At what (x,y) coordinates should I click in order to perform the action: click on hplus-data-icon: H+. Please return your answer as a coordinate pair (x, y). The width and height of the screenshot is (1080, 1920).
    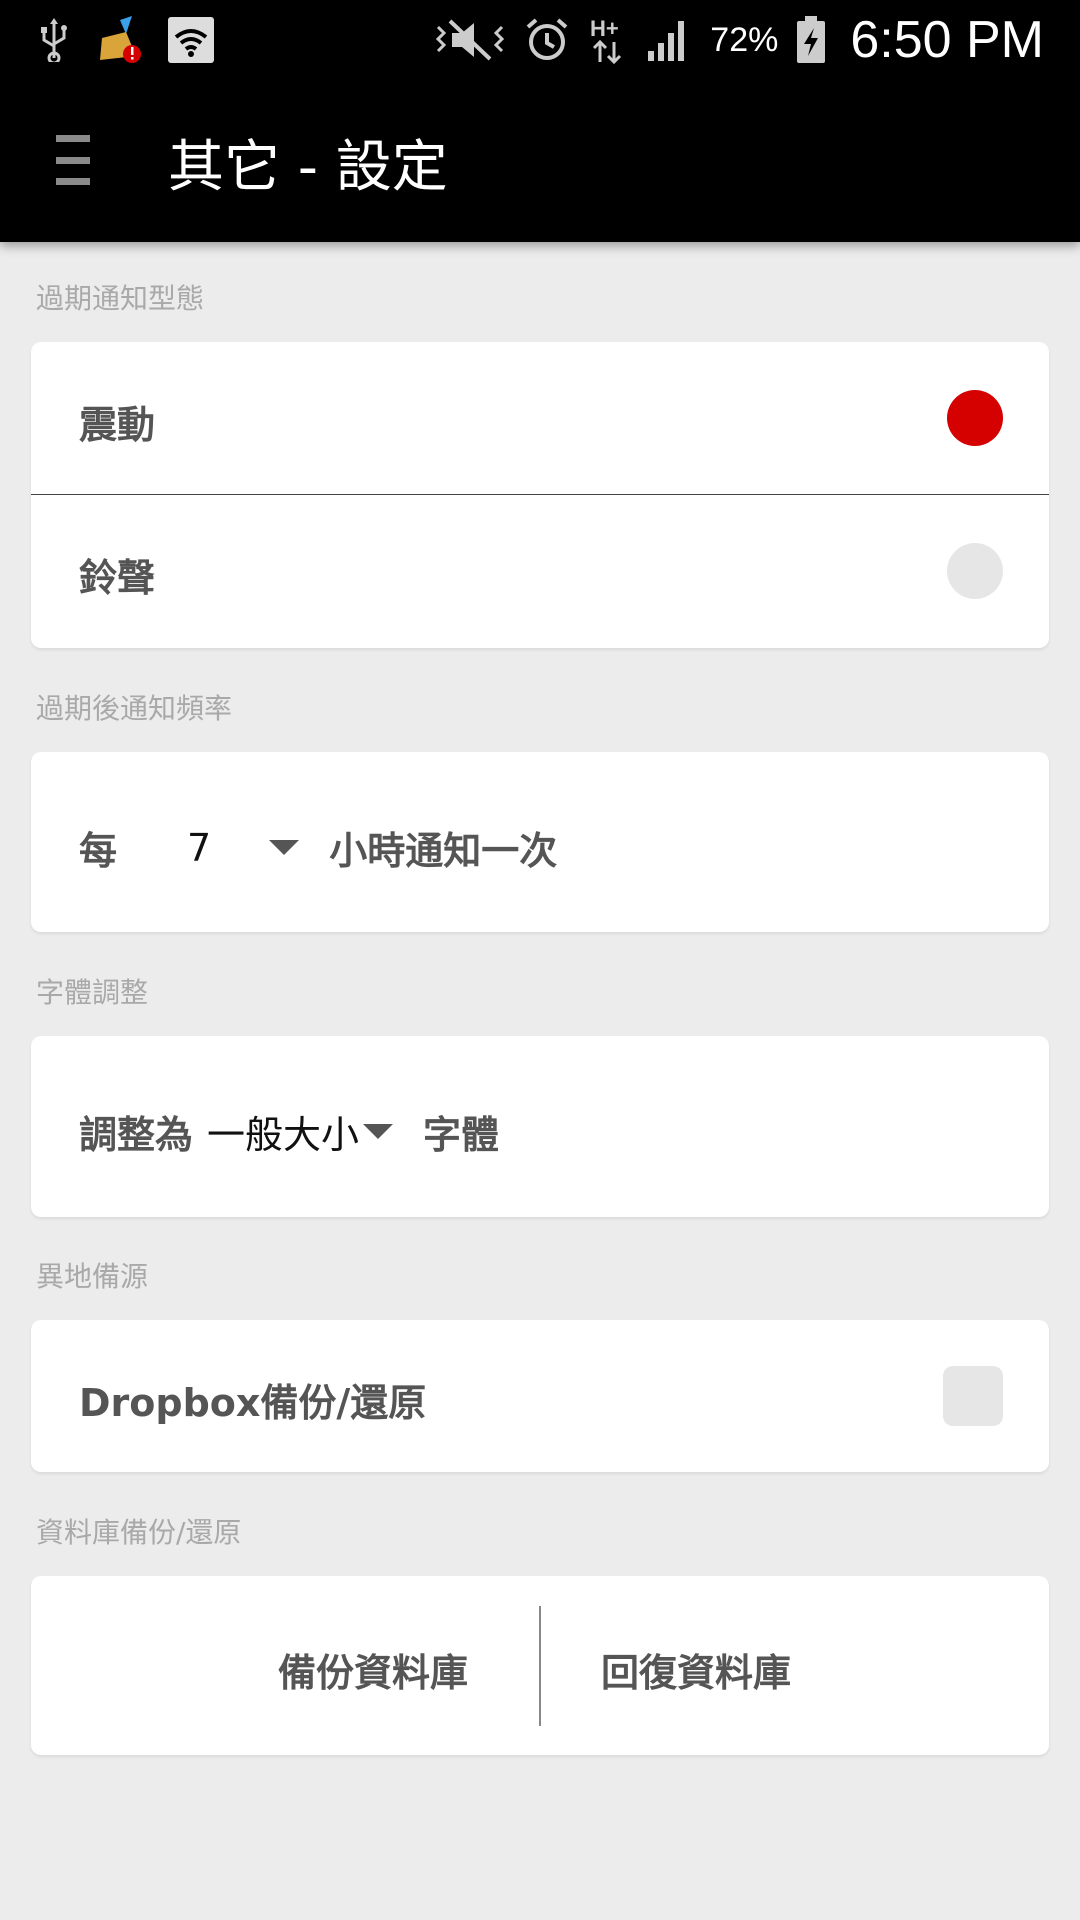
    Looking at the image, I should click on (608, 40).